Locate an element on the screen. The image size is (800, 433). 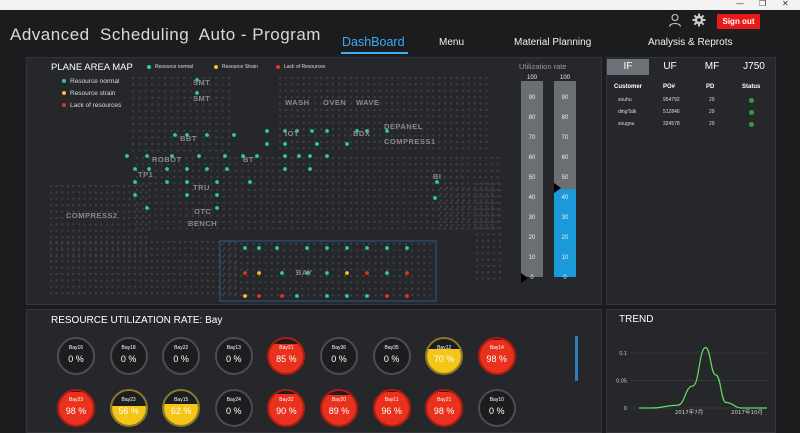
nav-menu: Menu is located at coordinates (451, 42).